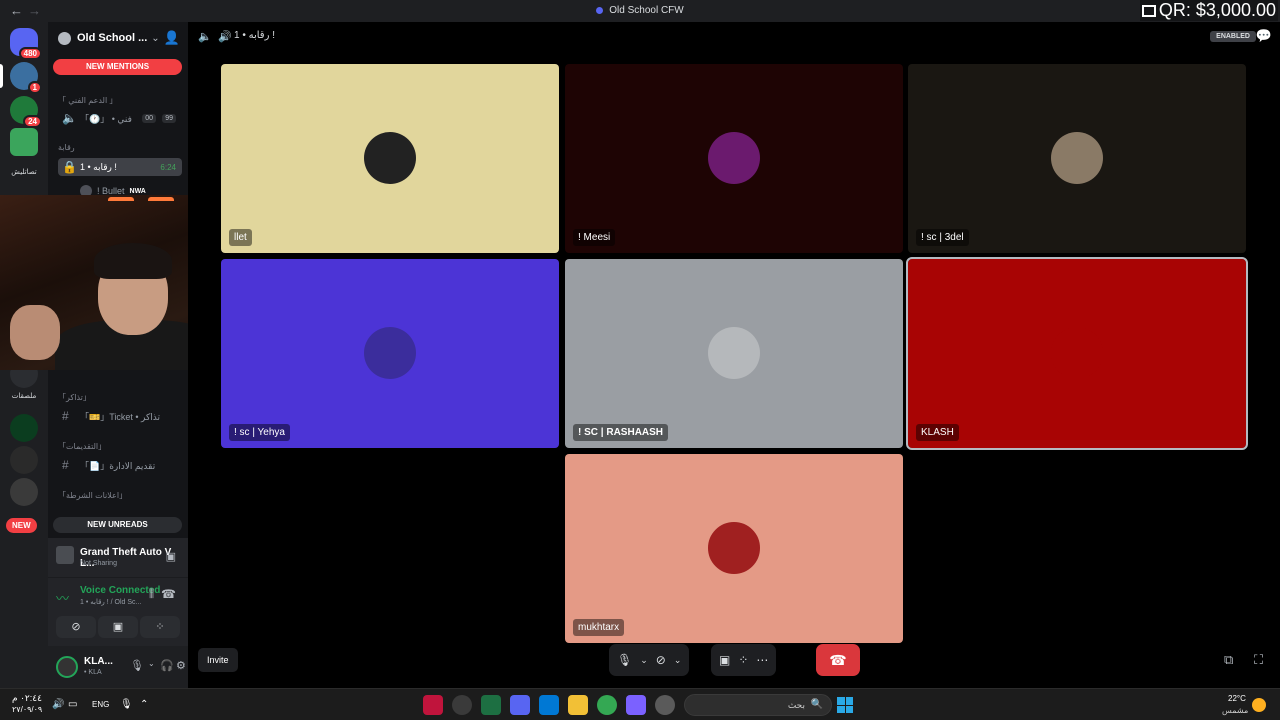 The height and width of the screenshot is (720, 1280). What do you see at coordinates (66, 147) in the screenshot?
I see `category-label: رقابة` at bounding box center [66, 147].